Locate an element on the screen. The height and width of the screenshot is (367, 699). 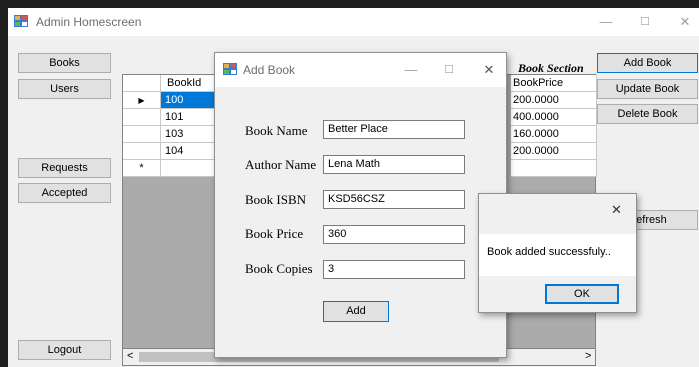
add-book-button: Add Book is located at coordinates (647, 63).